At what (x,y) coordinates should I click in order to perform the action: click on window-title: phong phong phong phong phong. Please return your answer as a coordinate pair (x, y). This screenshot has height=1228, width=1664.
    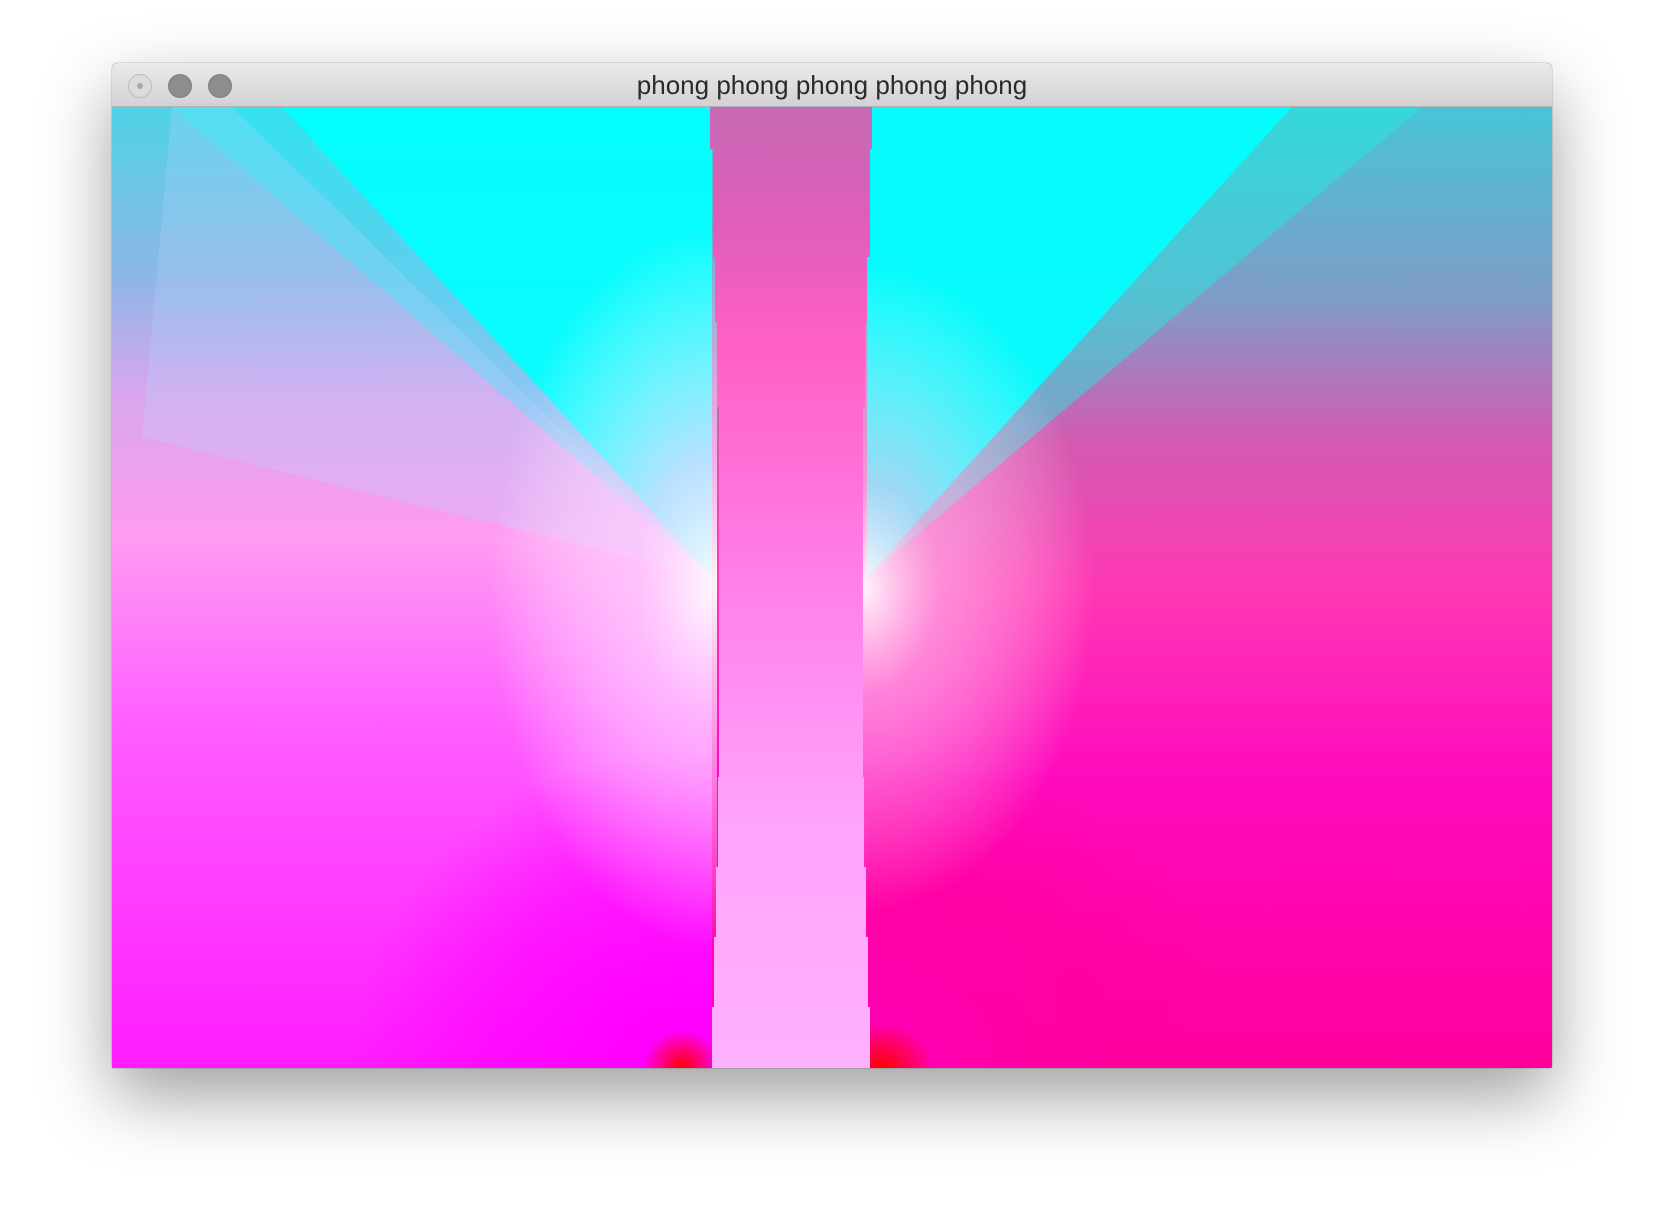
    Looking at the image, I should click on (832, 85).